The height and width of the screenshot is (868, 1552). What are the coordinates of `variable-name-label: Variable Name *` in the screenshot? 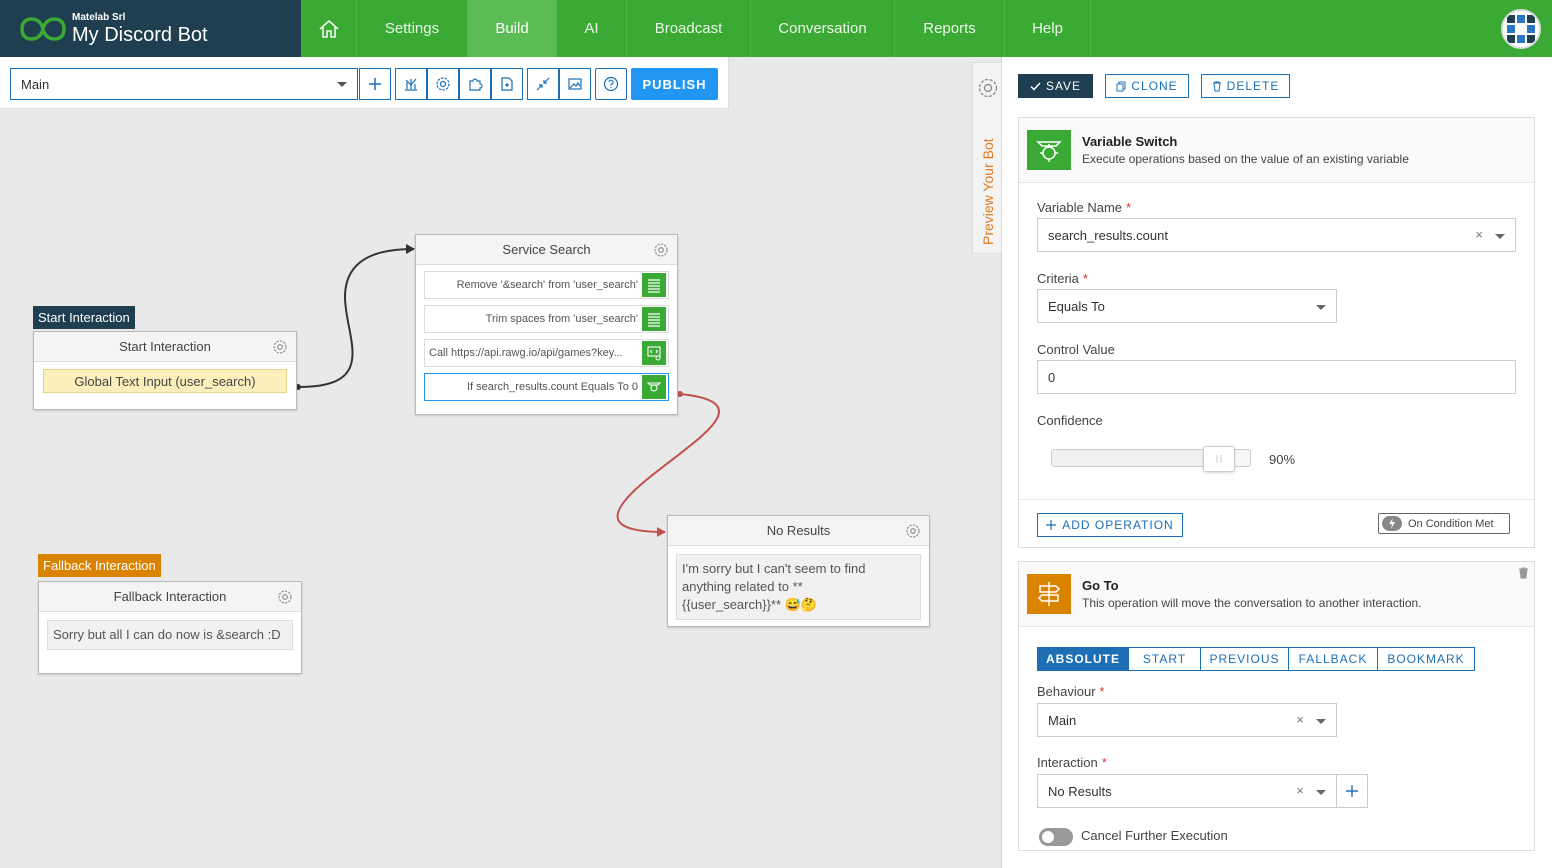 It's located at (1084, 207).